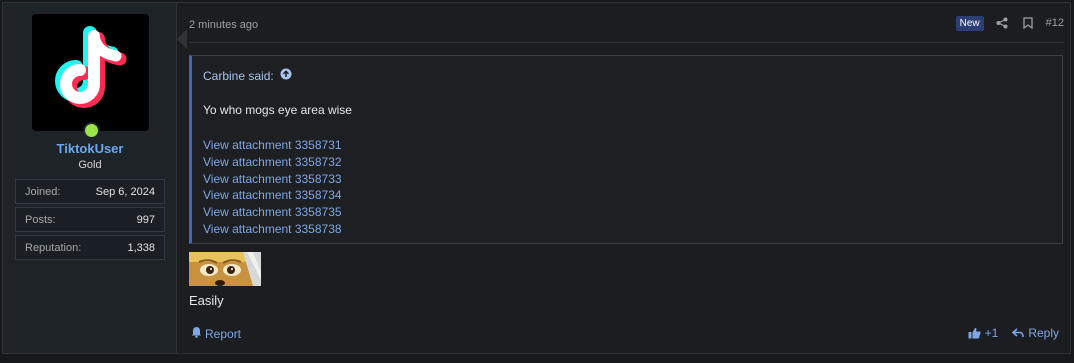  Describe the element at coordinates (1018, 333) in the screenshot. I see `reply-arrow-icon` at that location.